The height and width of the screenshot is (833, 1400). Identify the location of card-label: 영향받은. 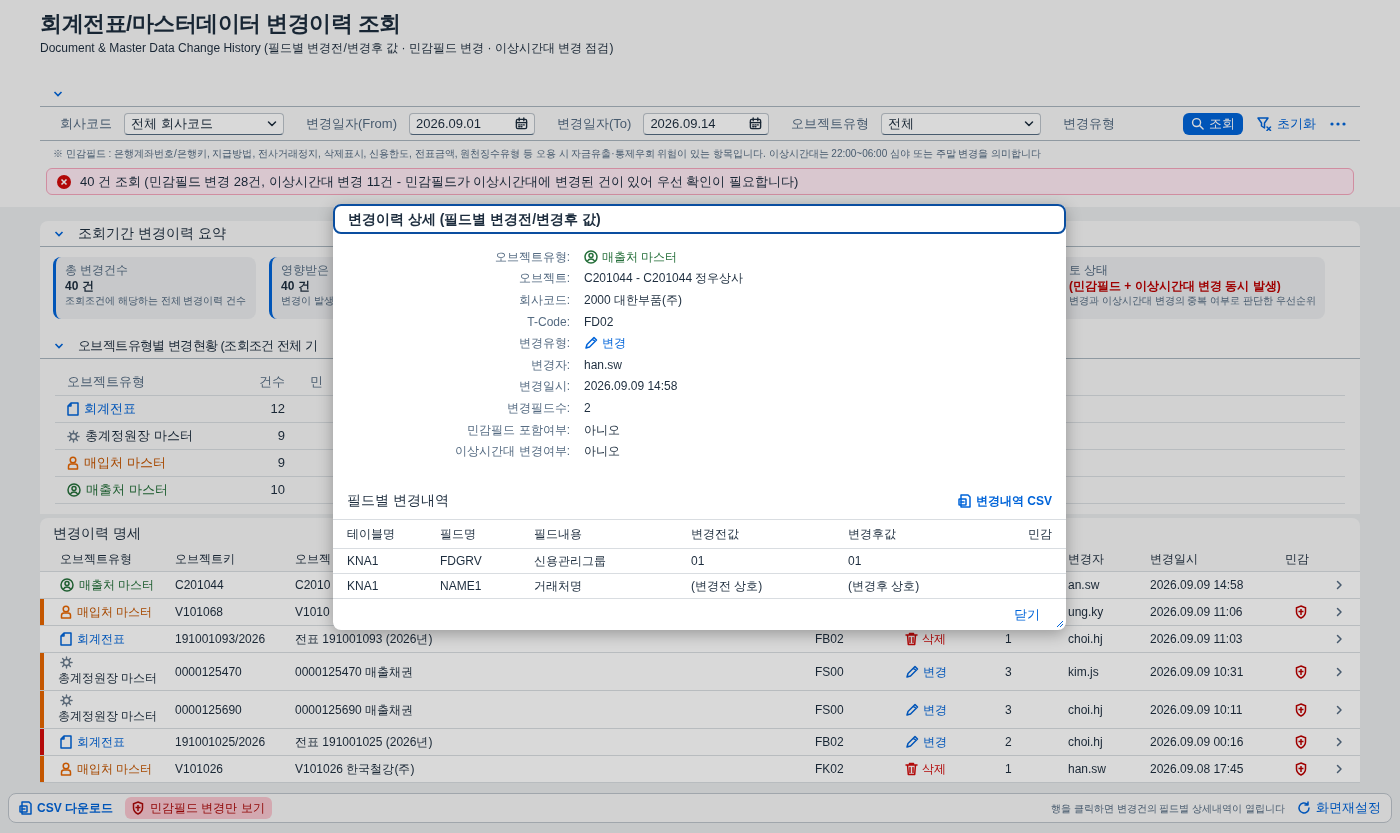
(305, 270).